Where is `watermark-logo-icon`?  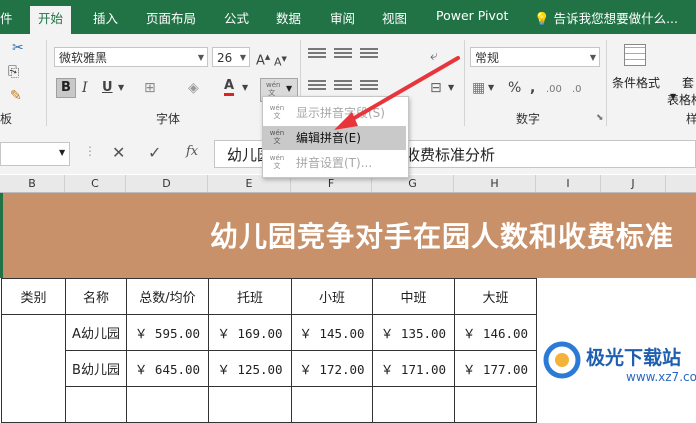 watermark-logo-icon is located at coordinates (562, 360).